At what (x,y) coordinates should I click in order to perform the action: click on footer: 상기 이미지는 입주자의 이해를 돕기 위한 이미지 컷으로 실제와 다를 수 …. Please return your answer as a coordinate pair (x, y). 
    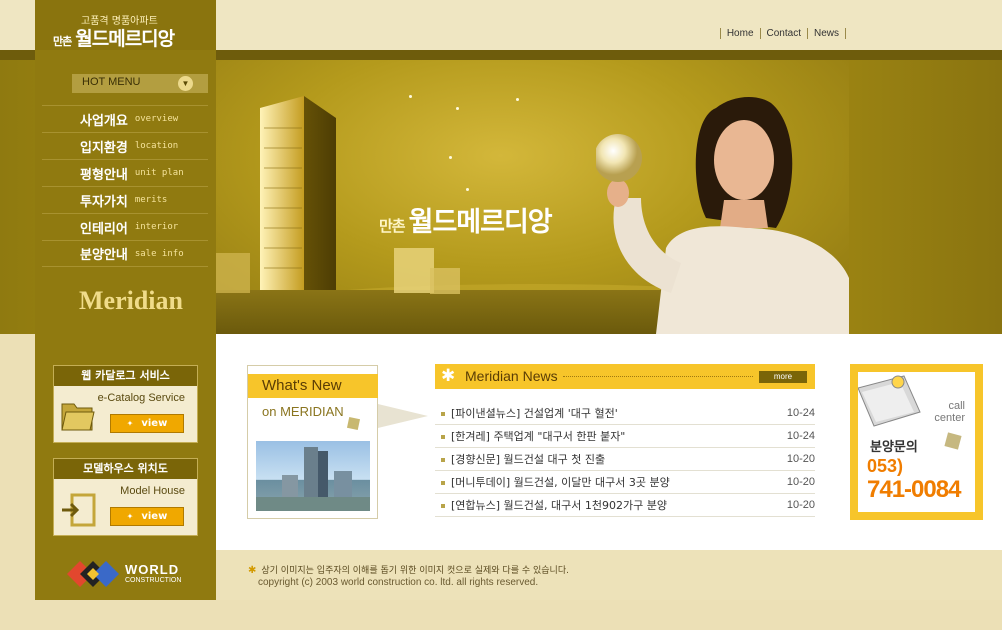
    Looking at the image, I should click on (609, 575).